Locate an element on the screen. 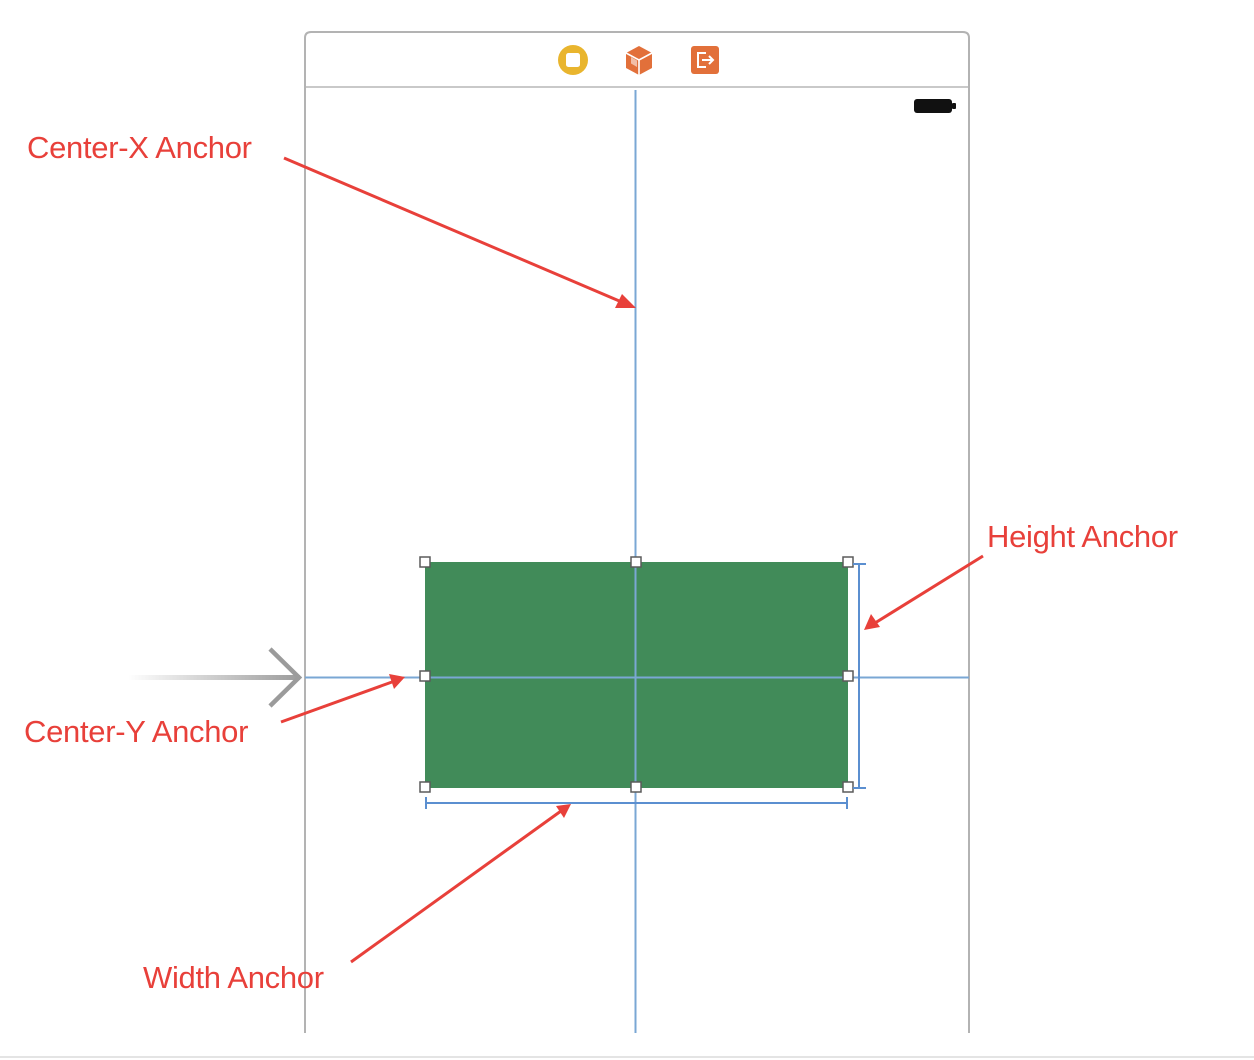 The width and height of the screenshot is (1254, 1060). center-y-anchor-label: Center-Y Anchor is located at coordinates (136, 731).